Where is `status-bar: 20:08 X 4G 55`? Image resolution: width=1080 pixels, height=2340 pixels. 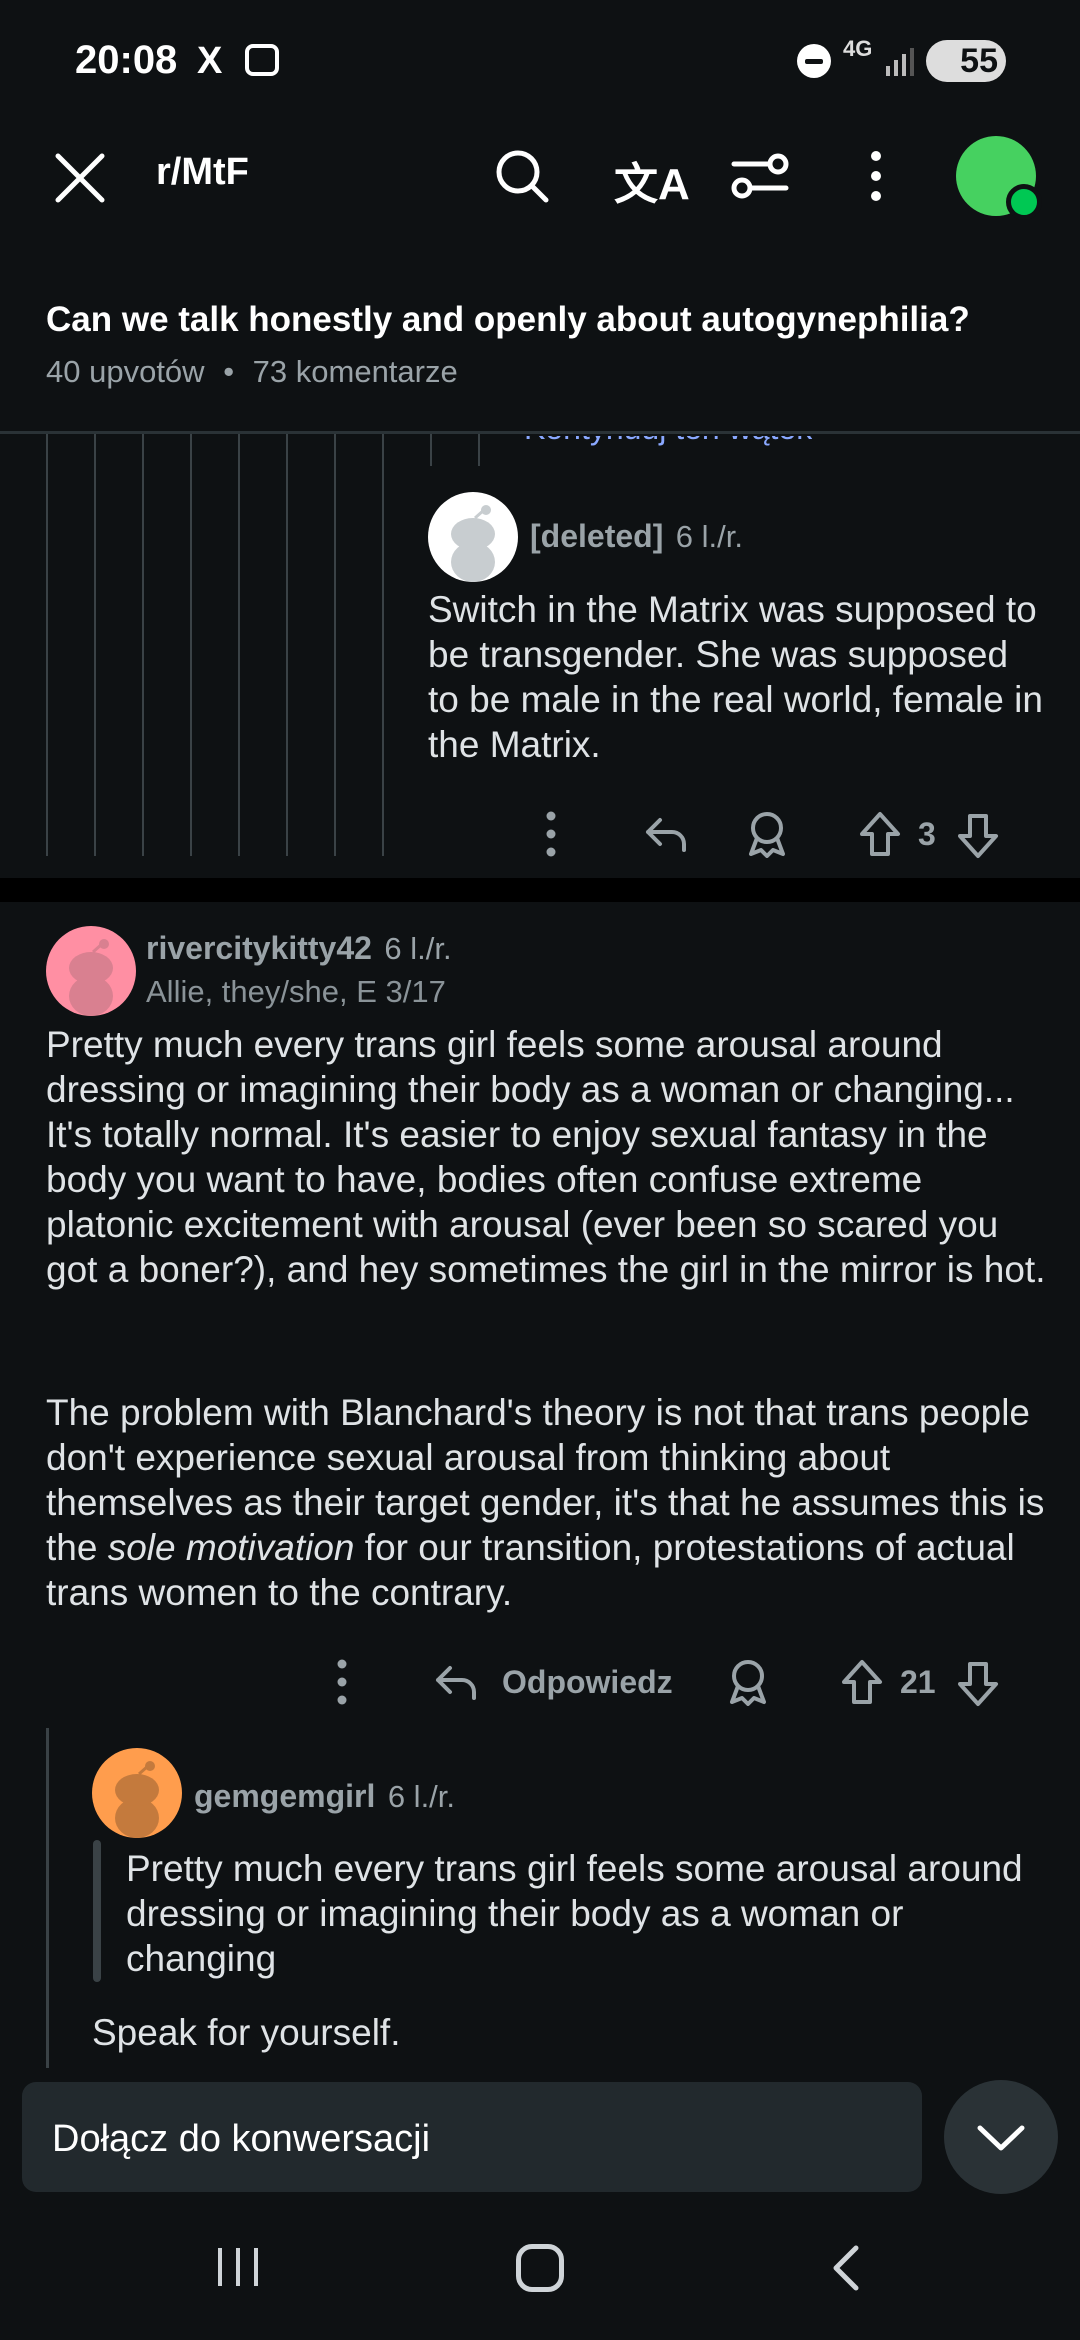
status-bar: 20:08 X 4G 55 is located at coordinates (540, 60).